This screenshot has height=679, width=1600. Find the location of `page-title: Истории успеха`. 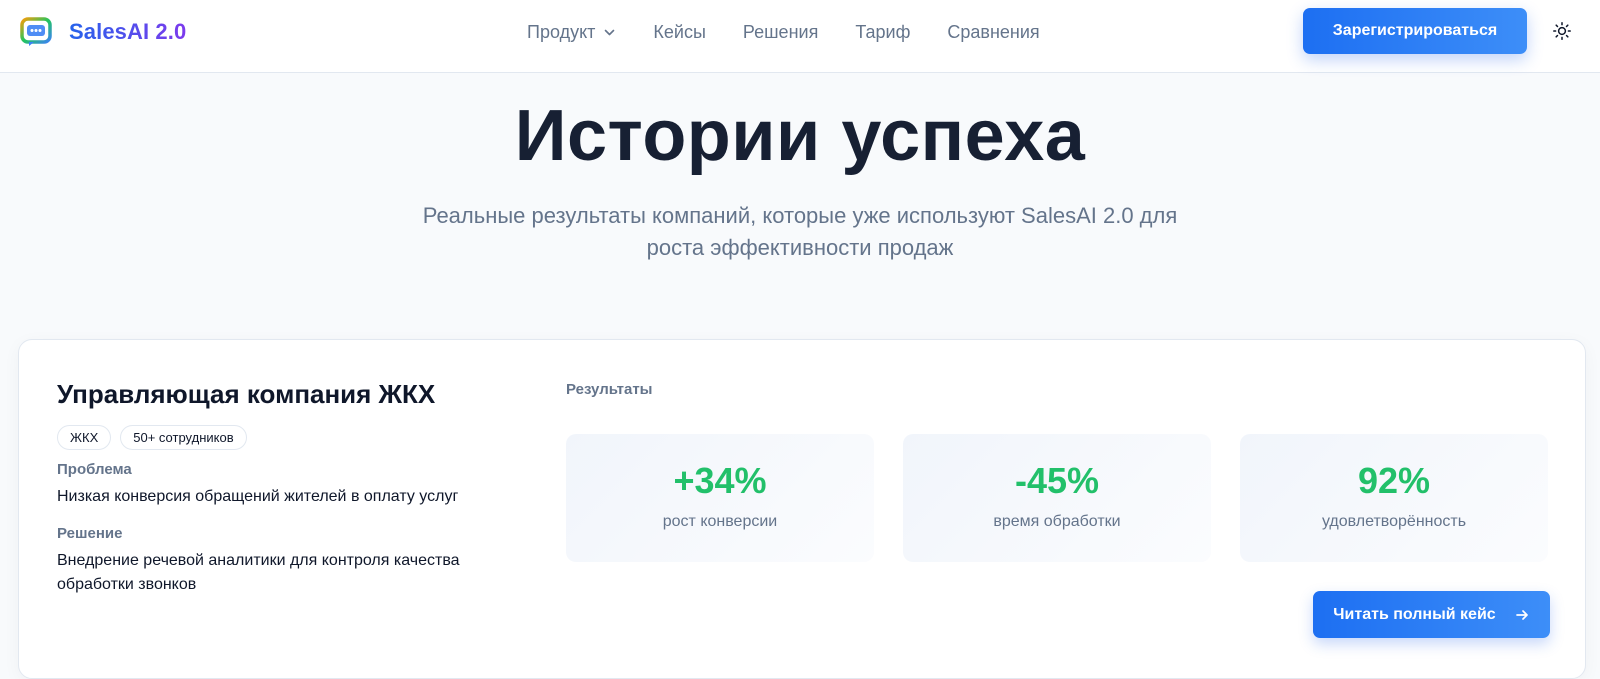

page-title: Истории успеха is located at coordinates (800, 136).